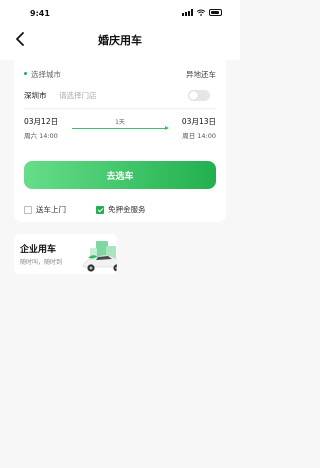 This screenshot has width=320, height=468. Describe the element at coordinates (187, 12) in the screenshot. I see `signal-icon` at that location.